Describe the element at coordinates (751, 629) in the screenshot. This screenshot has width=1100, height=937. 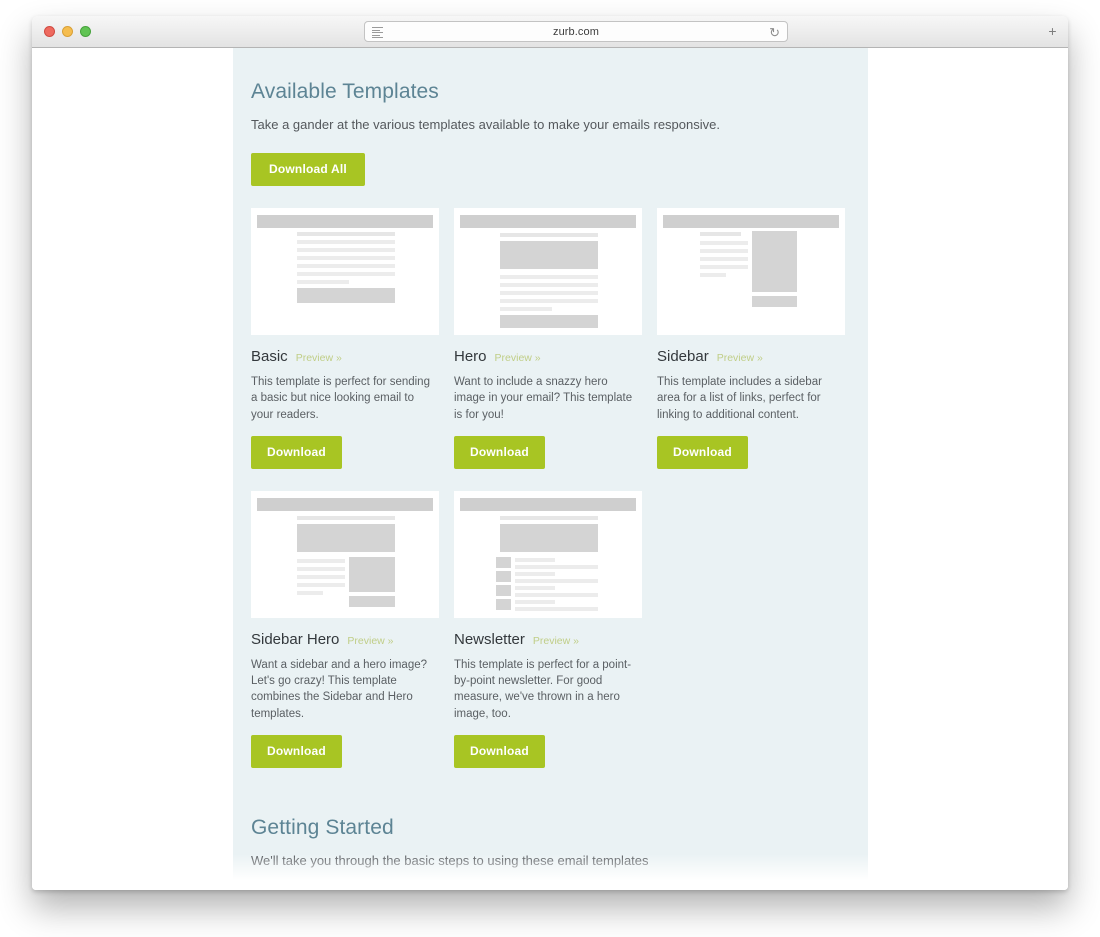
I see `template-card-empty` at that location.